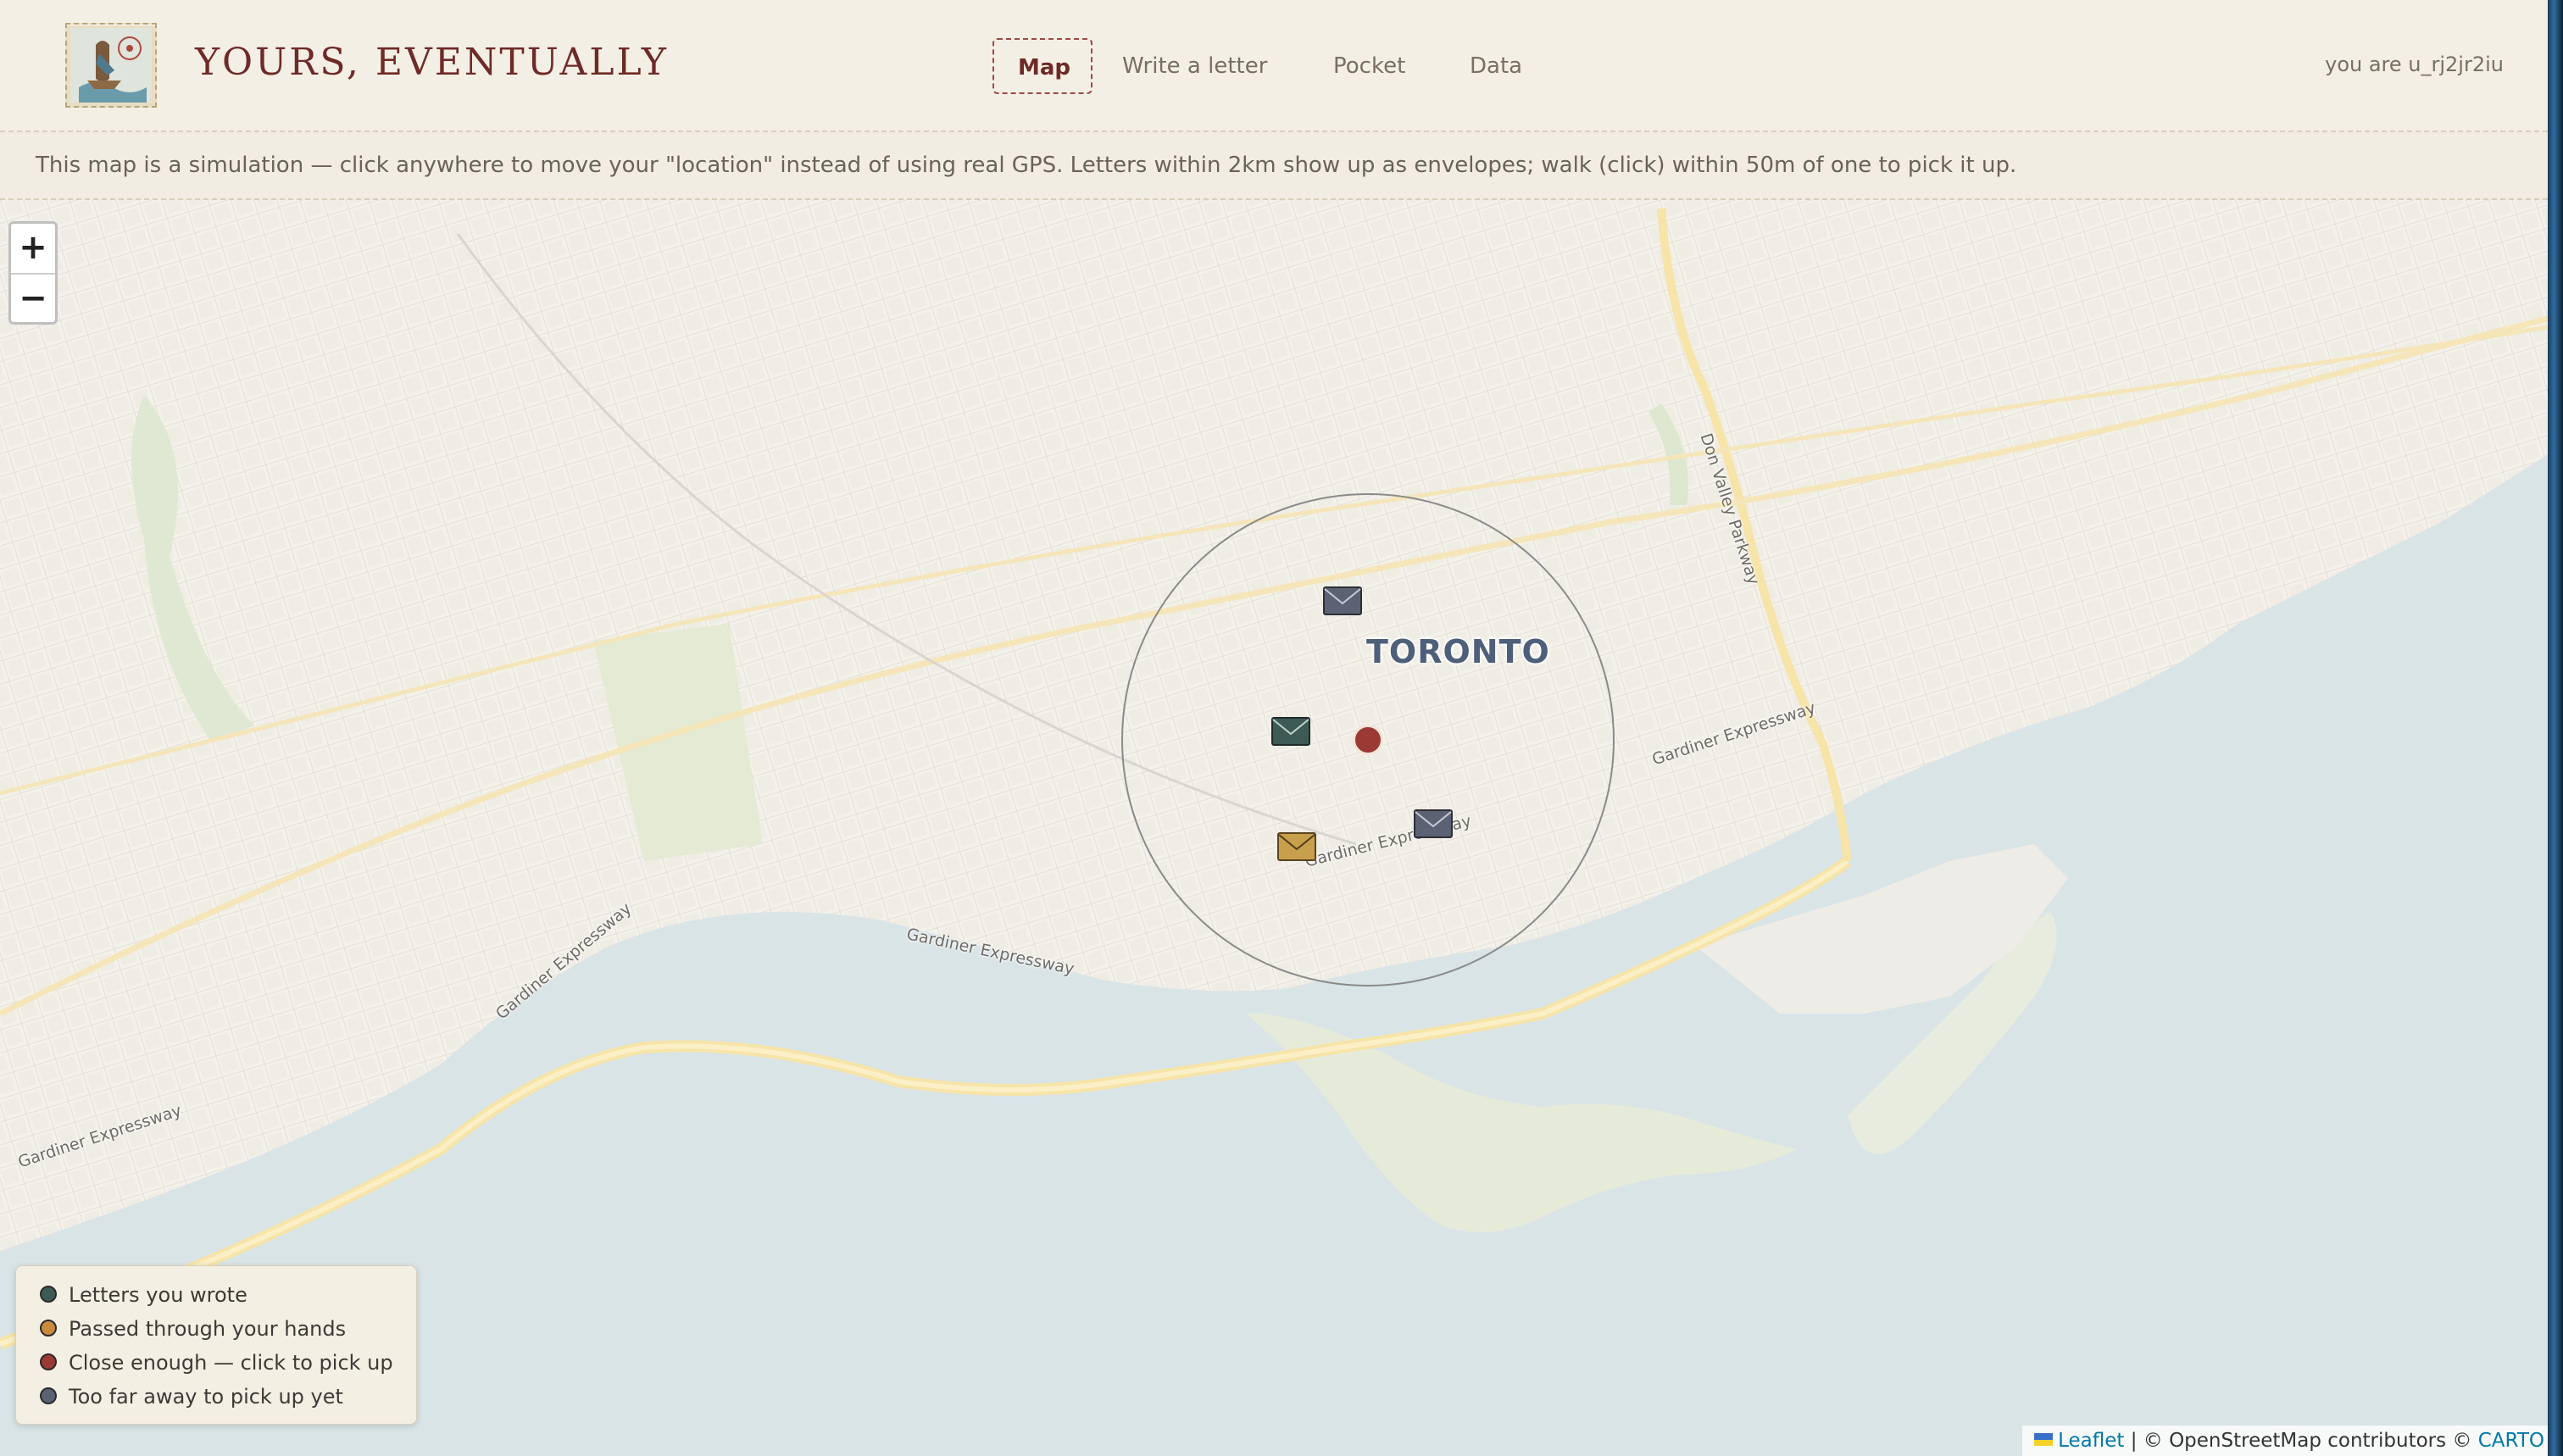 The height and width of the screenshot is (1456, 2563). I want to click on leaflet-link: Leaflet, so click(2091, 1441).